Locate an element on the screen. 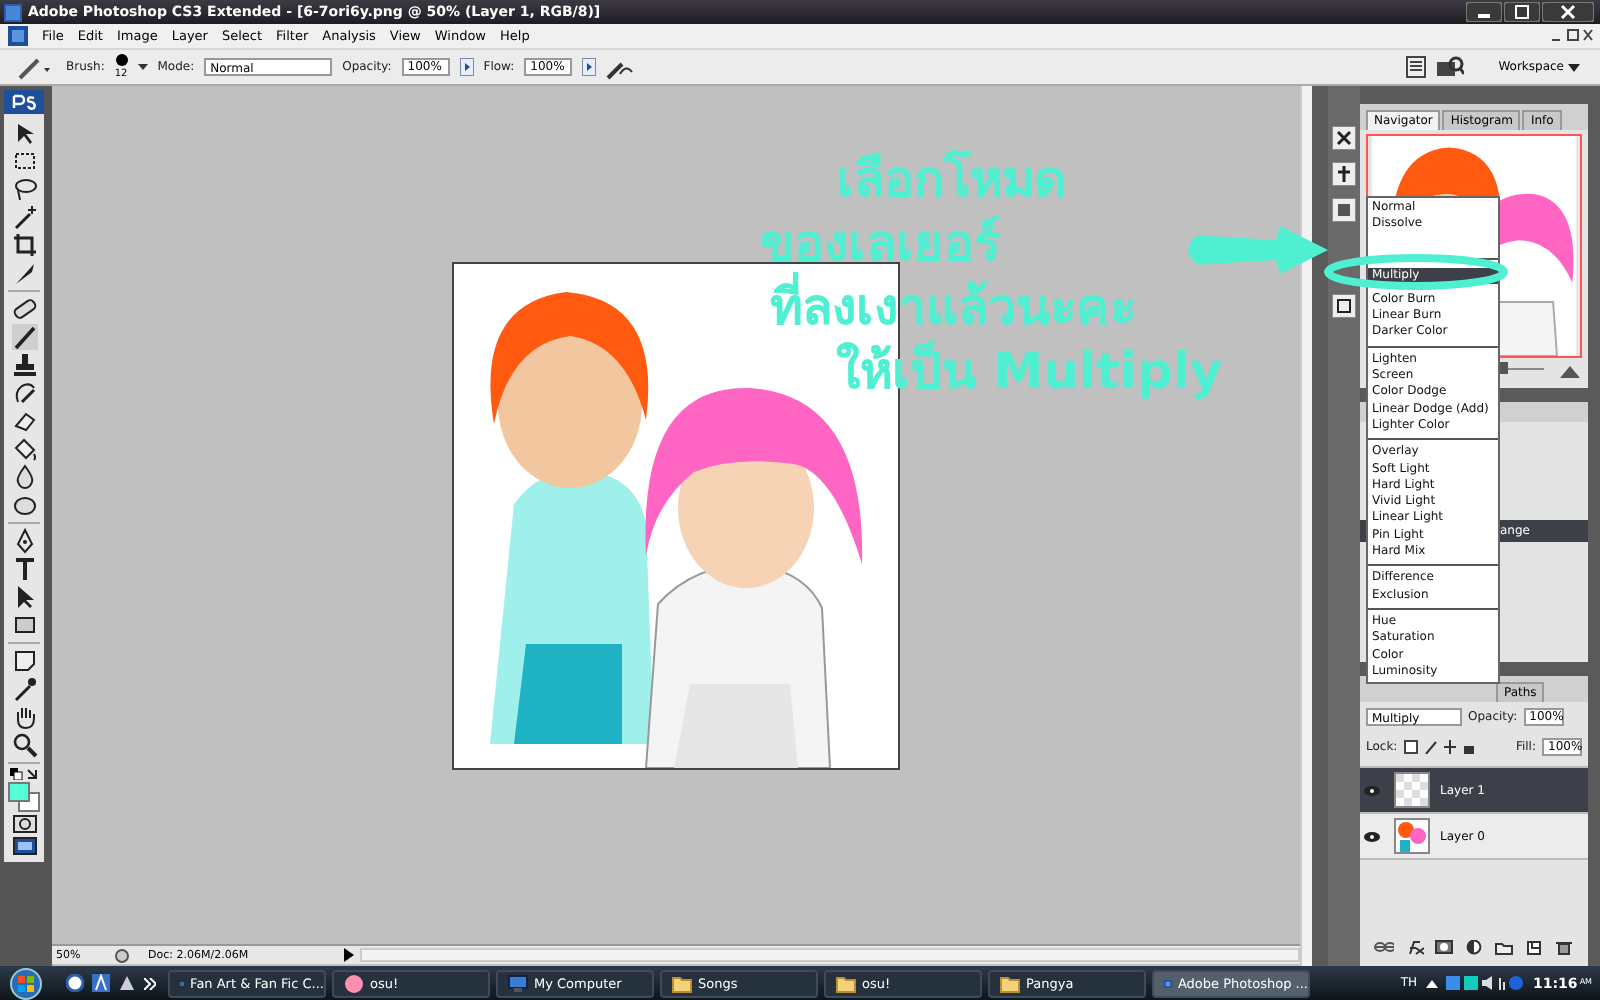 This screenshot has height=1000, width=1600. handwritten-note: เลือกโหมด is located at coordinates (952, 180).